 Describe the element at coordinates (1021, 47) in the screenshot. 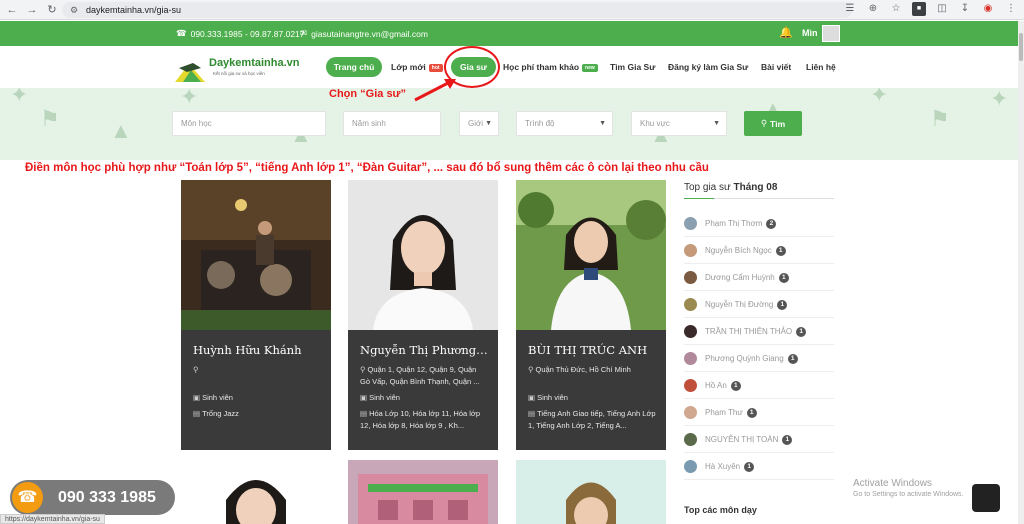

I see `scrollbar-thumb` at that location.